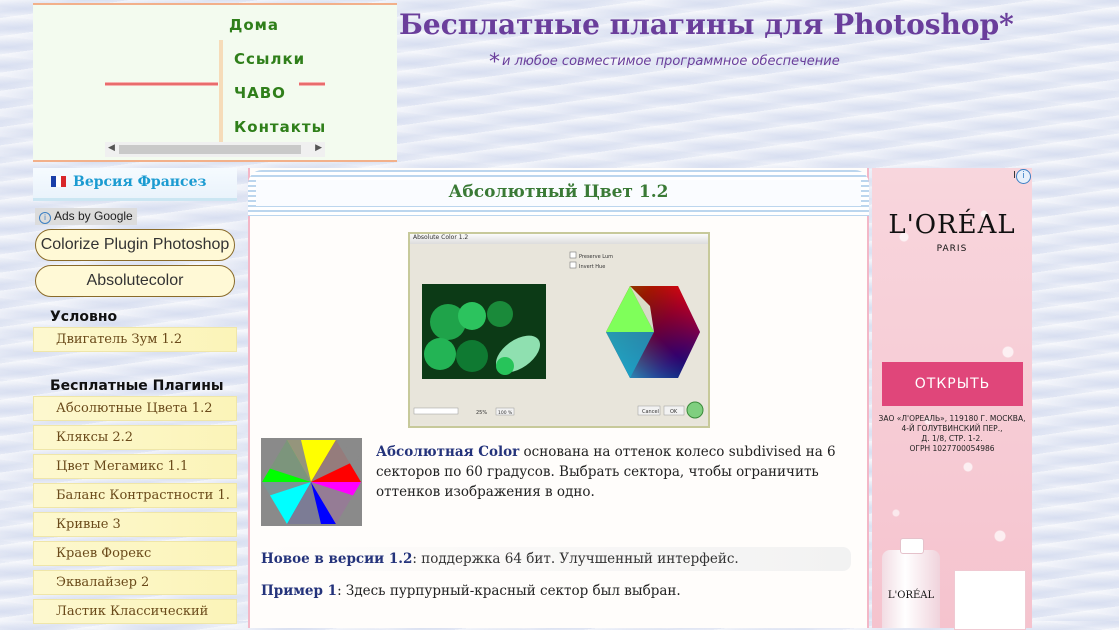 The image size is (1119, 630). I want to click on sidebar-section-free-plugins-title: Бесплатные Плагины, so click(137, 386).